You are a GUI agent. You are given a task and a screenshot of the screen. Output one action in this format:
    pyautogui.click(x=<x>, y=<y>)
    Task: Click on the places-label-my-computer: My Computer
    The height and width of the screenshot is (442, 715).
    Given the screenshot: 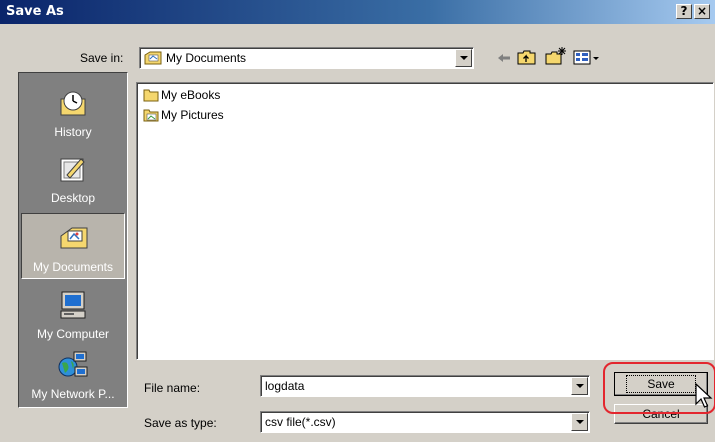 What is the action you would take?
    pyautogui.click(x=73, y=334)
    